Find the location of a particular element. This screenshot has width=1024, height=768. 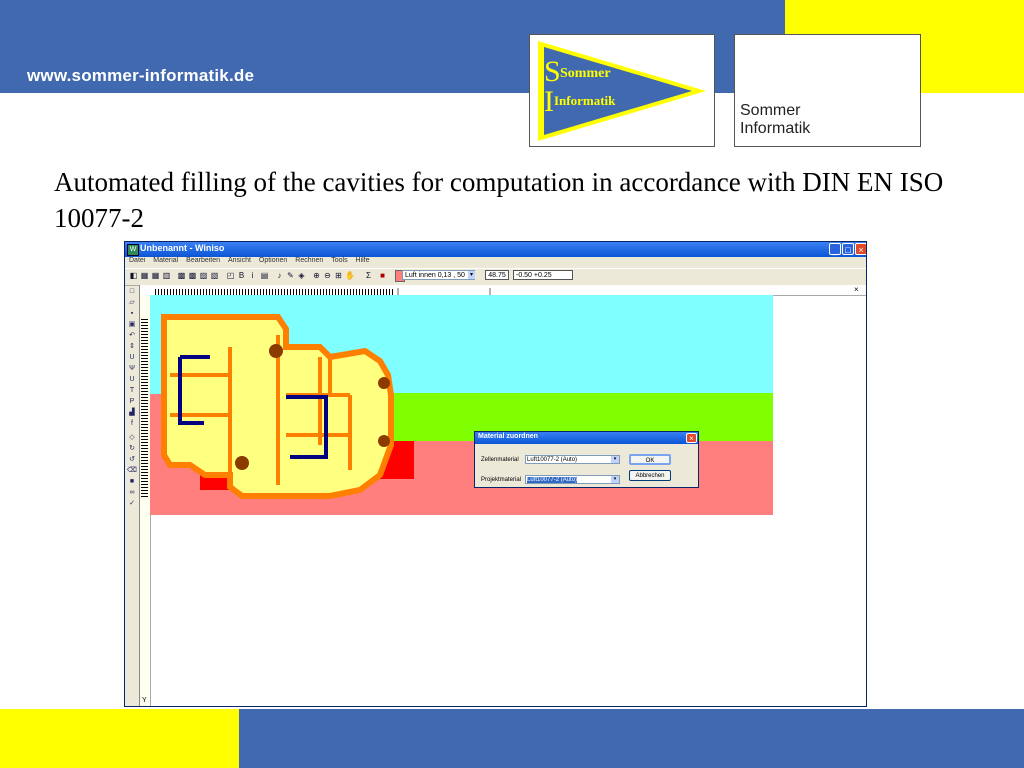

rotate-icon: ↻ is located at coordinates (132, 449).